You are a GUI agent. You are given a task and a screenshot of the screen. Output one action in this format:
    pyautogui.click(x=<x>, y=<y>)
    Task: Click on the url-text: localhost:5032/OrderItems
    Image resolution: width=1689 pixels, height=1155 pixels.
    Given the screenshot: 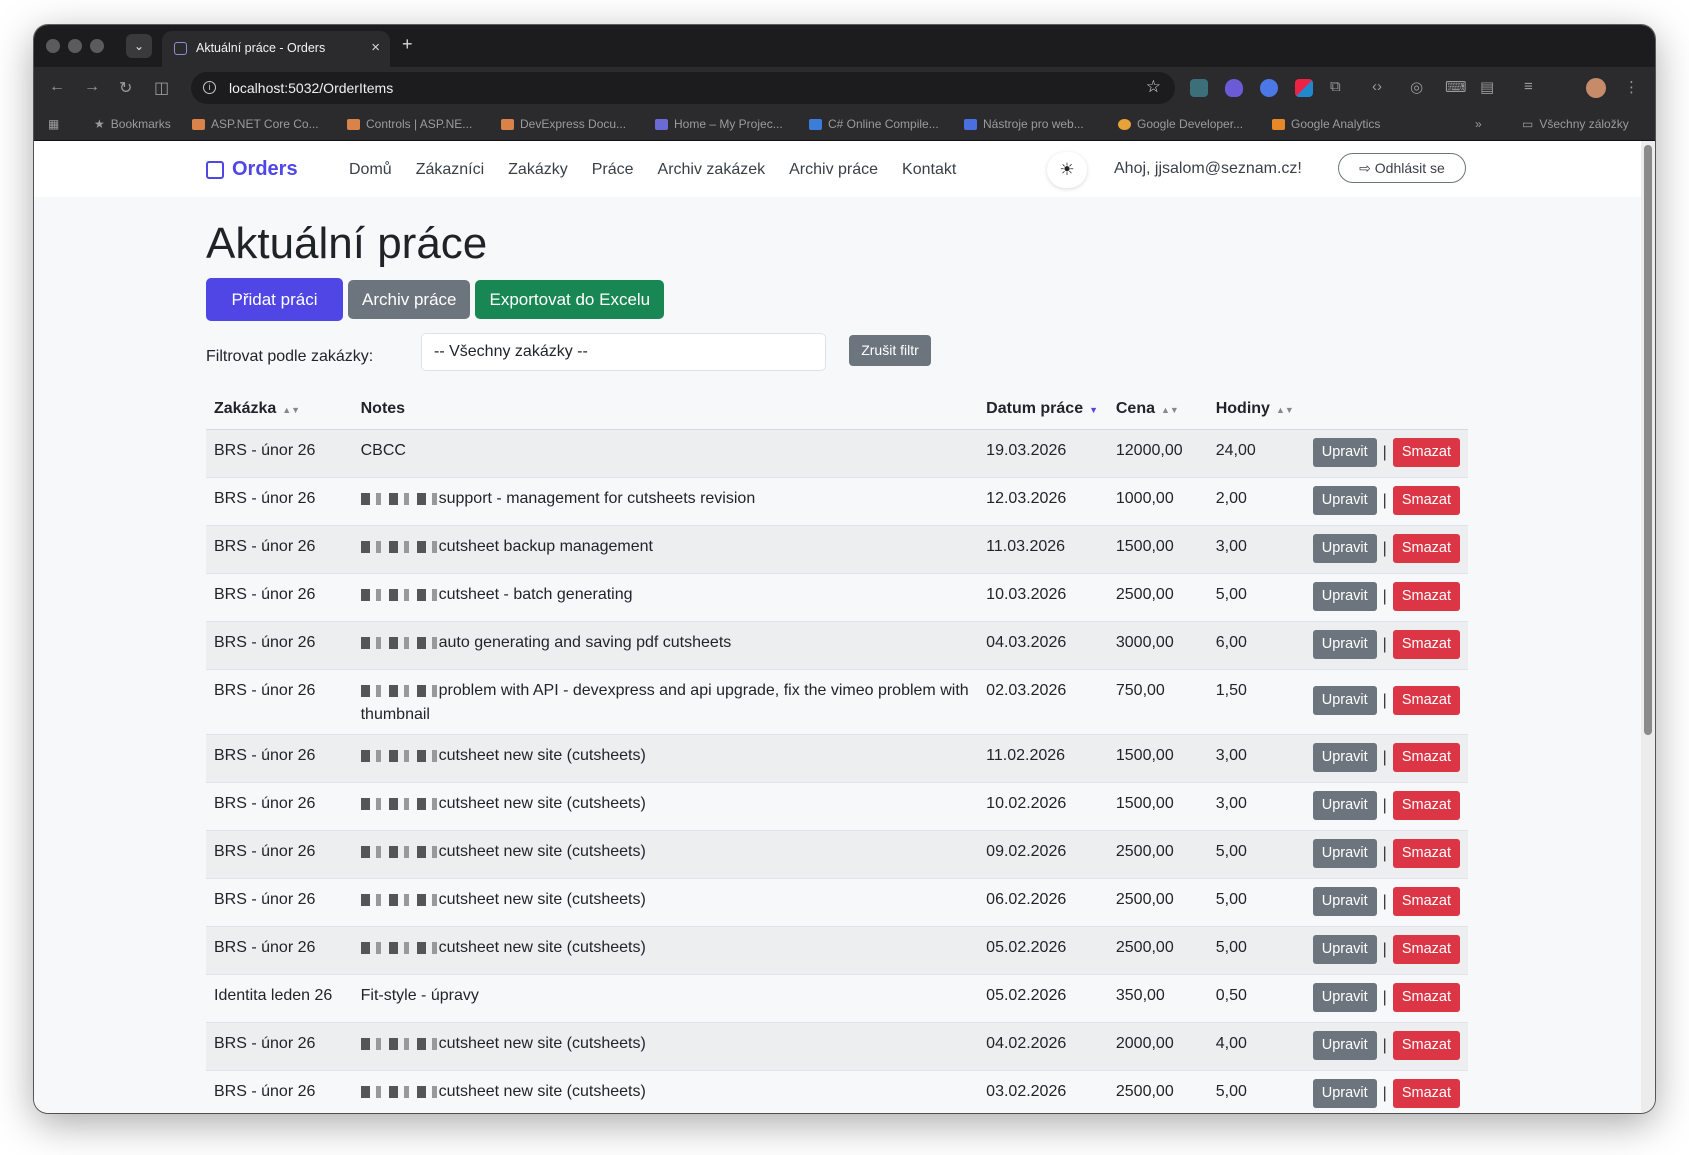 What is the action you would take?
    pyautogui.click(x=311, y=88)
    